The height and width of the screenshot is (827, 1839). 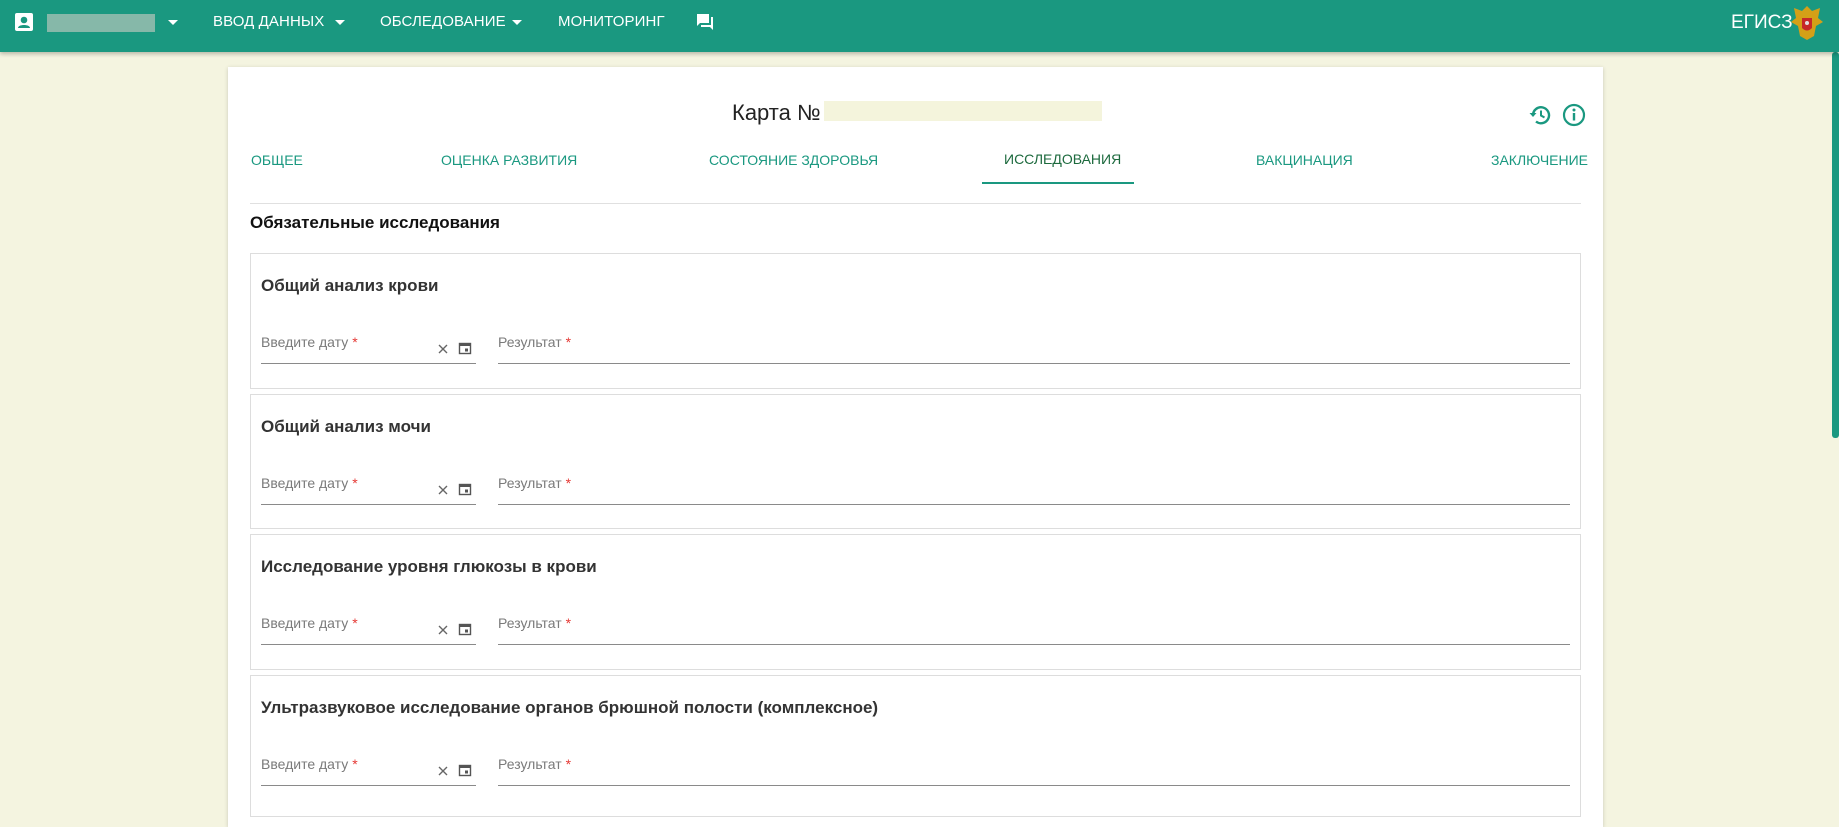 I want to click on nav-label: МОНИТОРИНГ, so click(x=611, y=21).